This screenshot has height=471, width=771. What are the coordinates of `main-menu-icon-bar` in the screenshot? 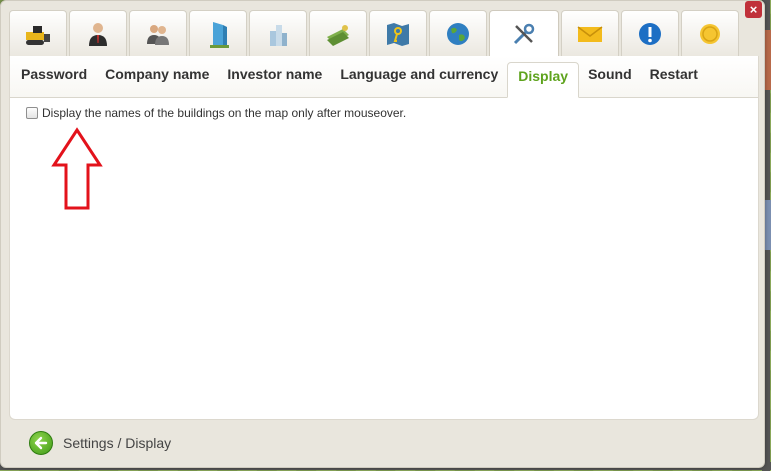 It's located at (384, 33).